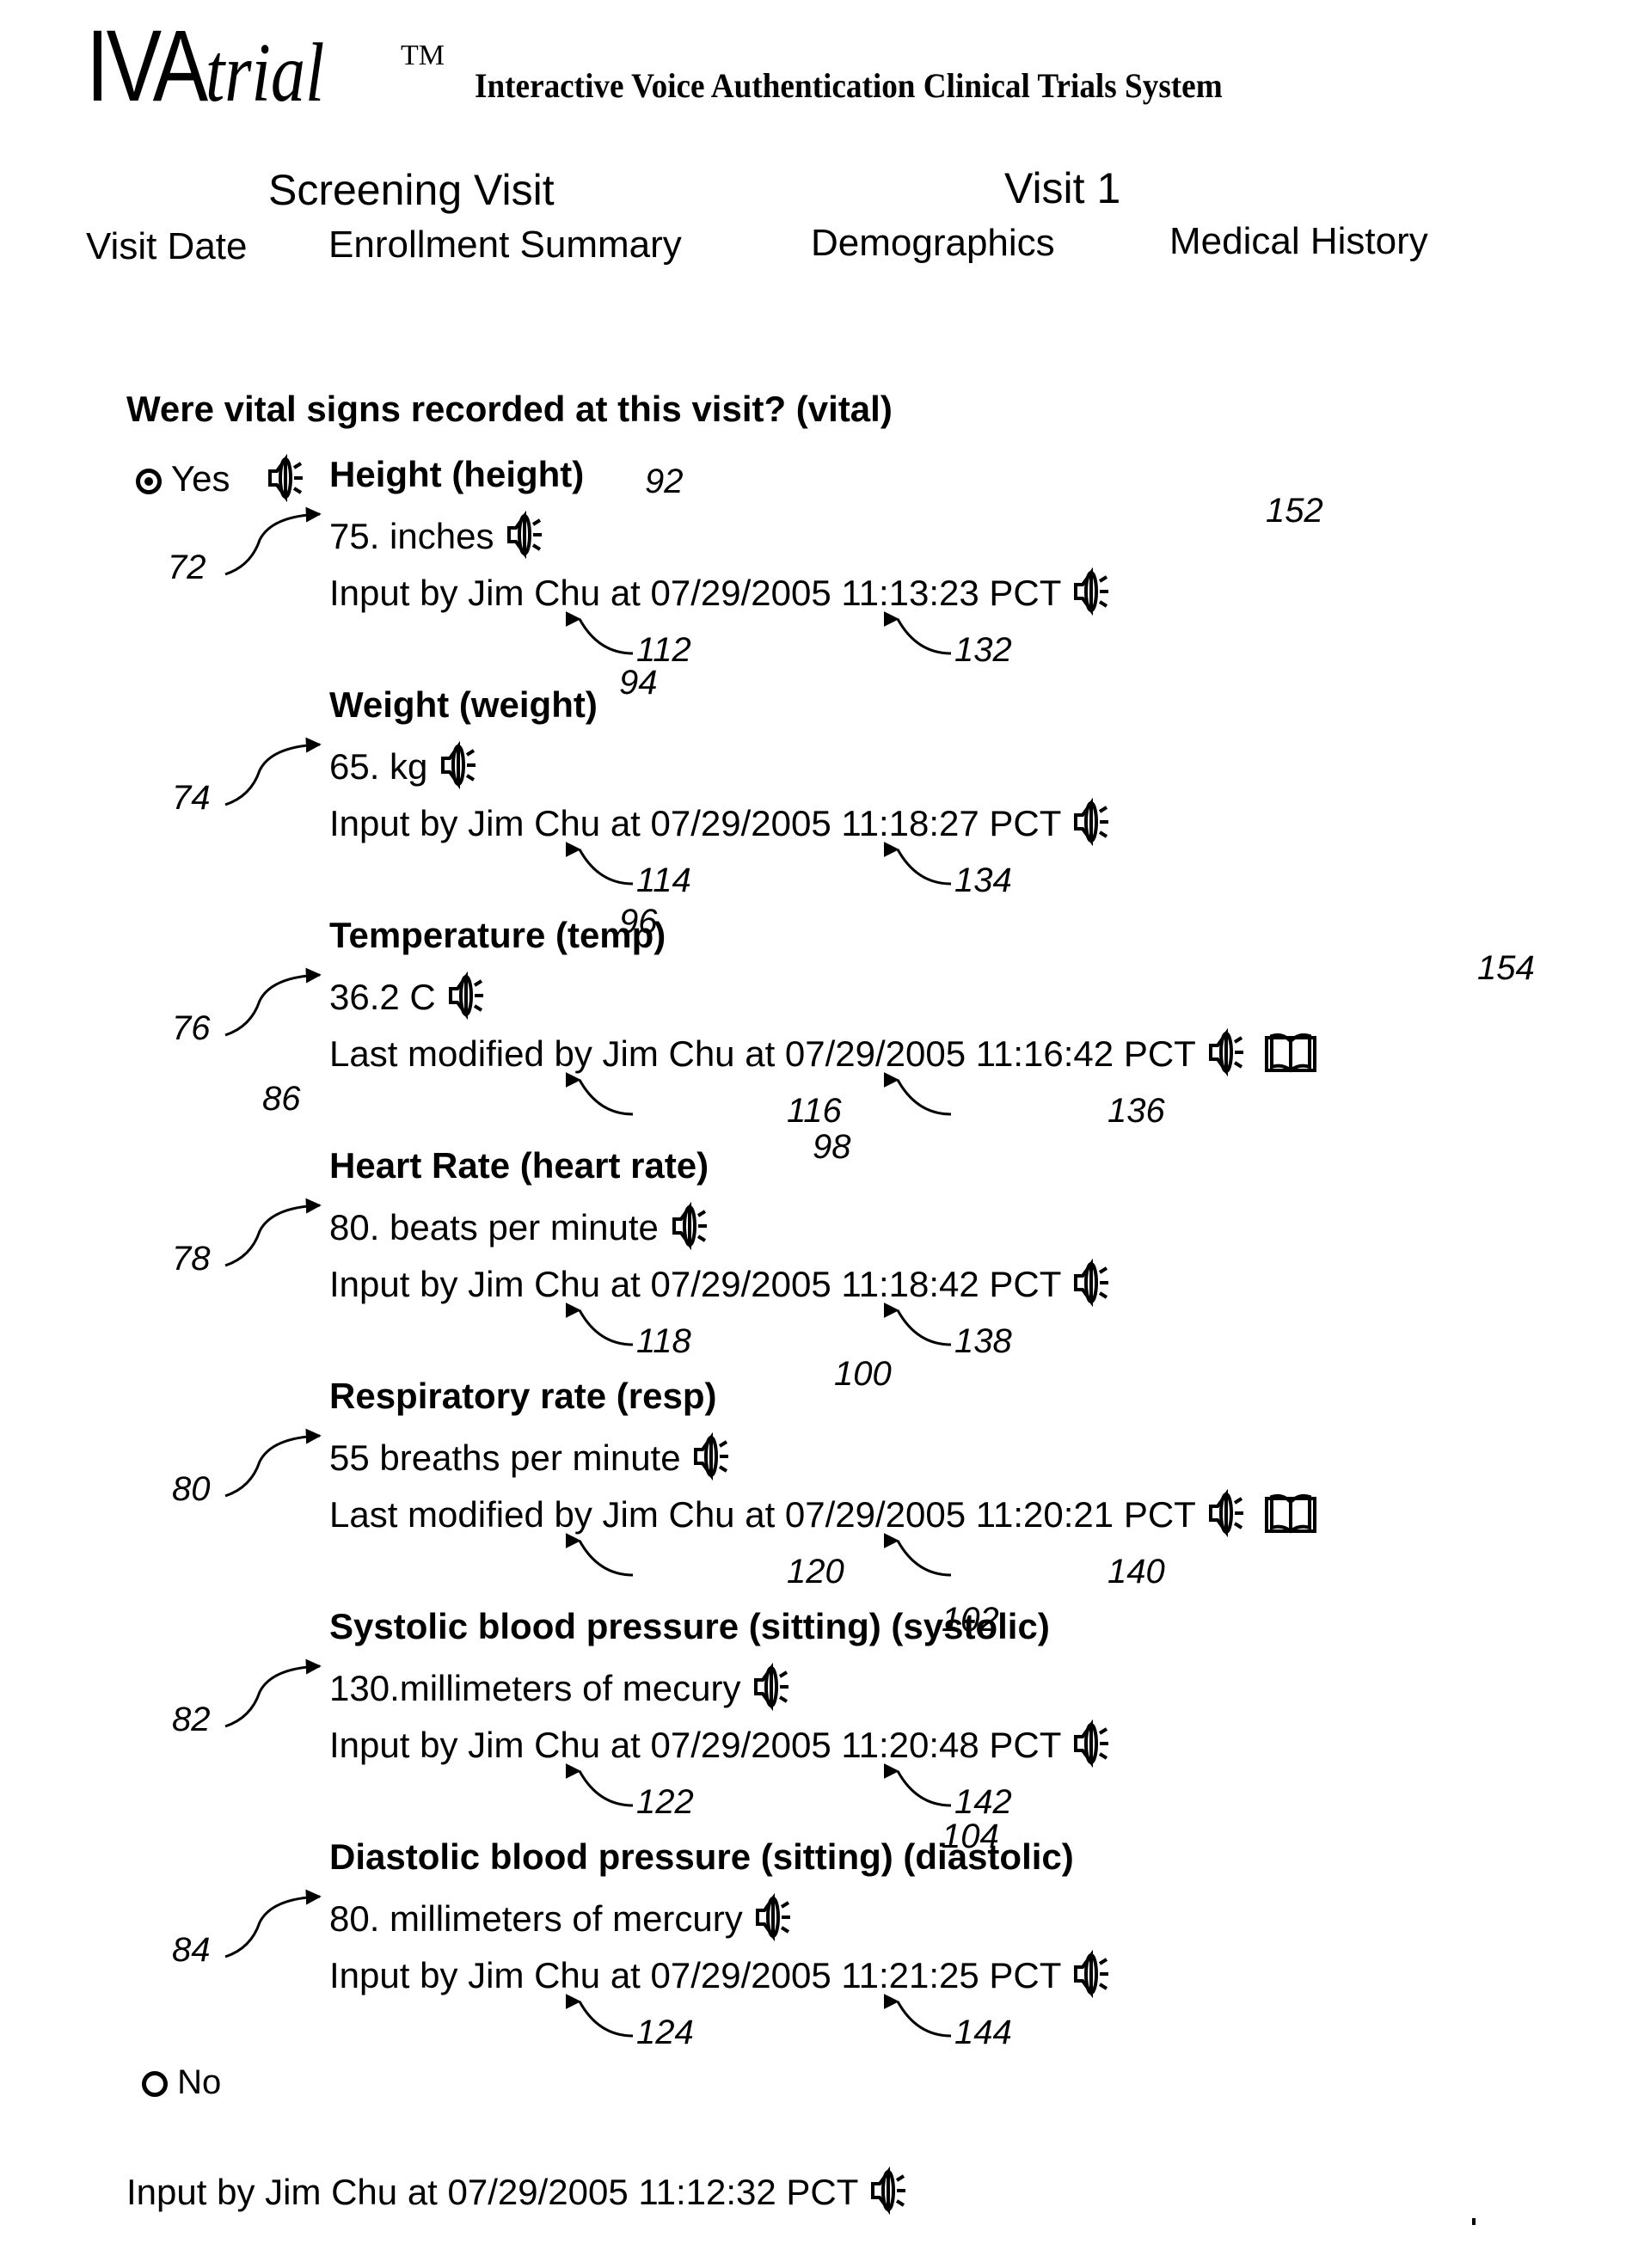 The image size is (1626, 2268). I want to click on field-title: Weight (weight), so click(463, 704).